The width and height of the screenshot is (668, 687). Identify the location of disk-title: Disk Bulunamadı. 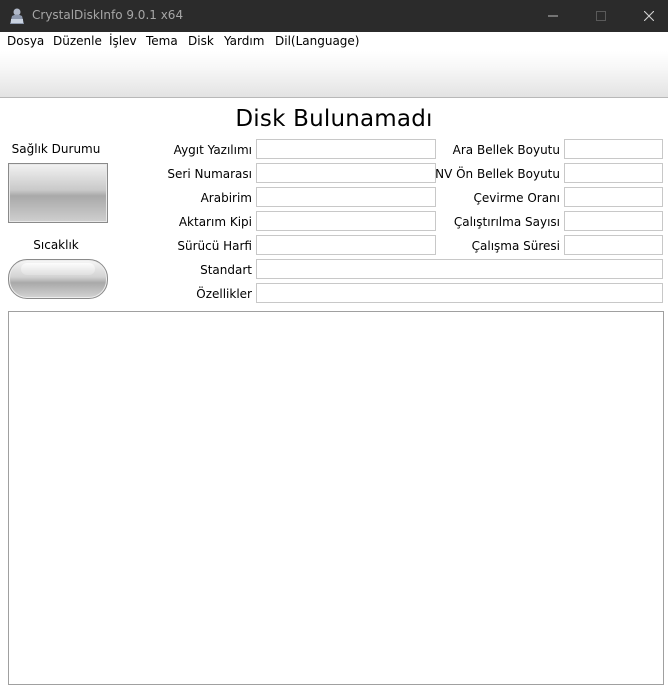
(334, 119).